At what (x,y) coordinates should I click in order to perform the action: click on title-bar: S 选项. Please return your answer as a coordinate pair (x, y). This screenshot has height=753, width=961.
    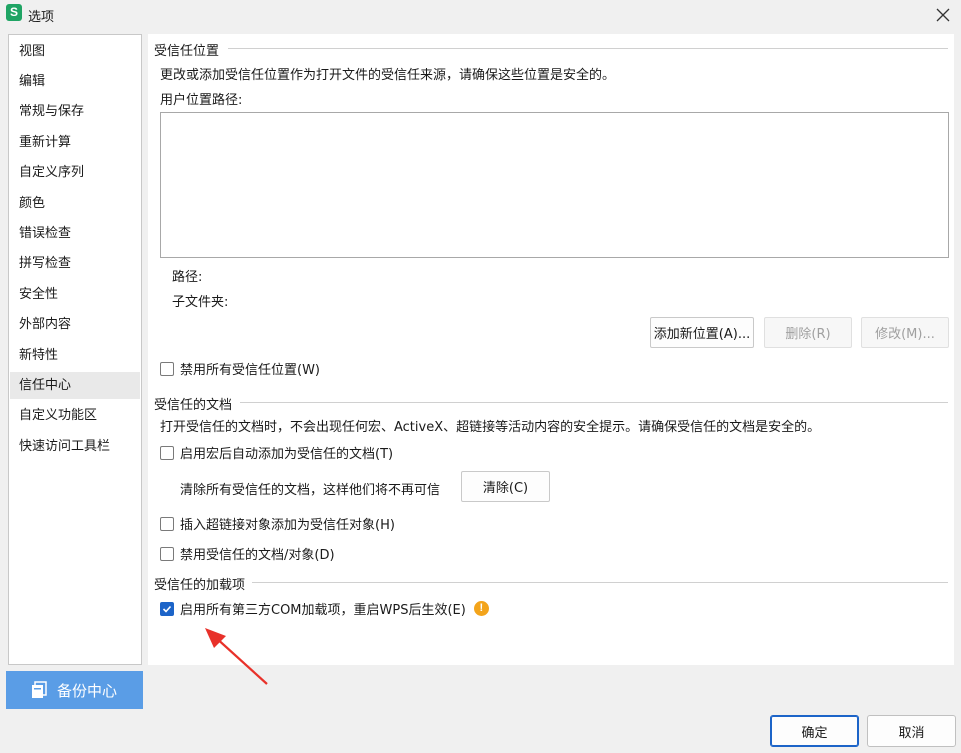
    Looking at the image, I should click on (480, 15).